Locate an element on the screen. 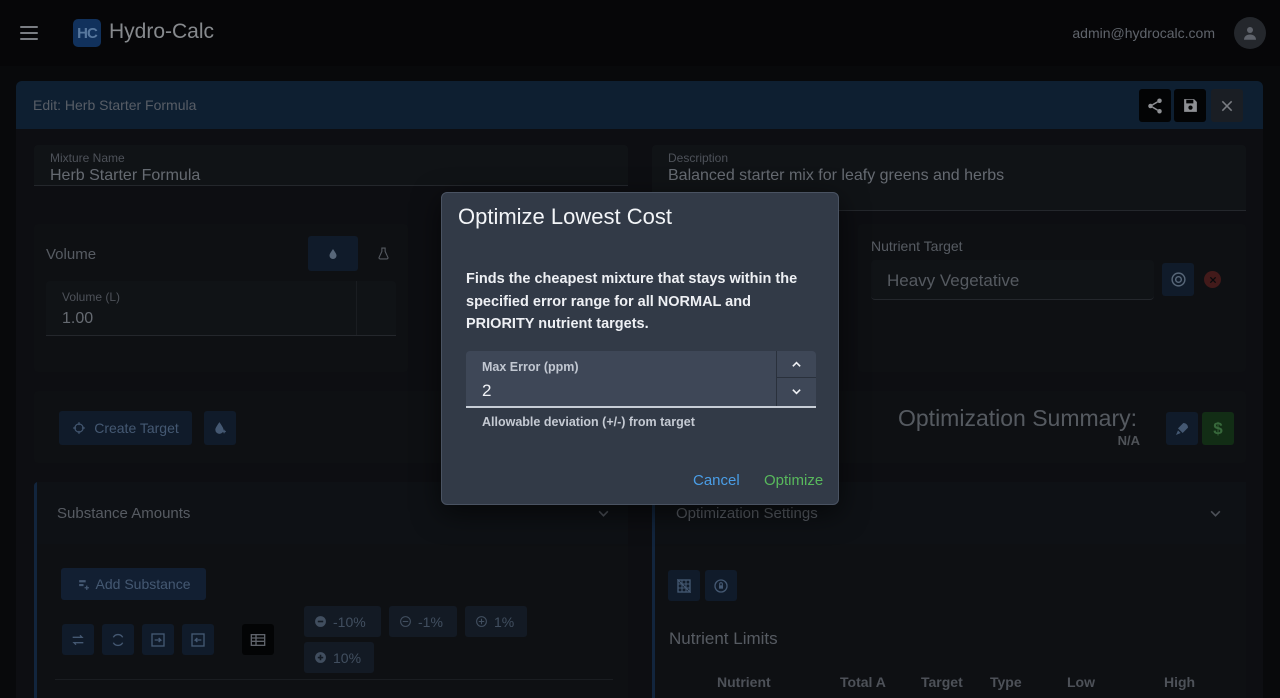 The width and height of the screenshot is (1280, 698). chevron-up-icon is located at coordinates (796, 364).